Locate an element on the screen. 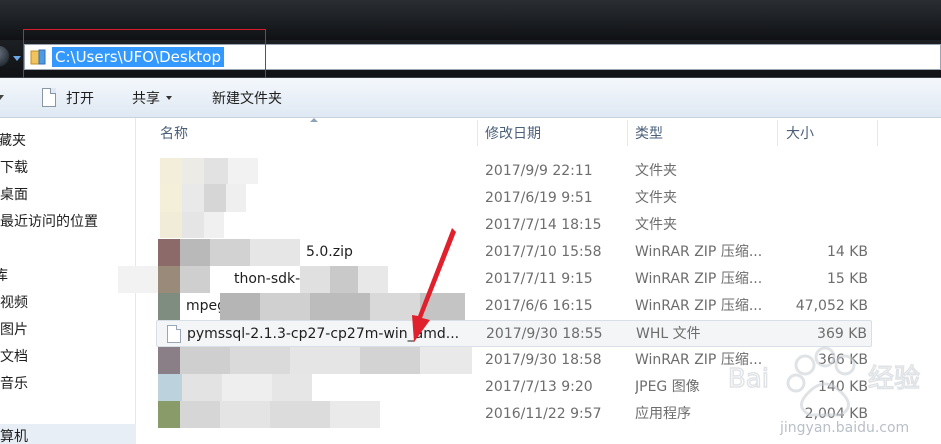 This screenshot has height=444, width=941. svg-text: Bai is located at coordinates (748, 379).